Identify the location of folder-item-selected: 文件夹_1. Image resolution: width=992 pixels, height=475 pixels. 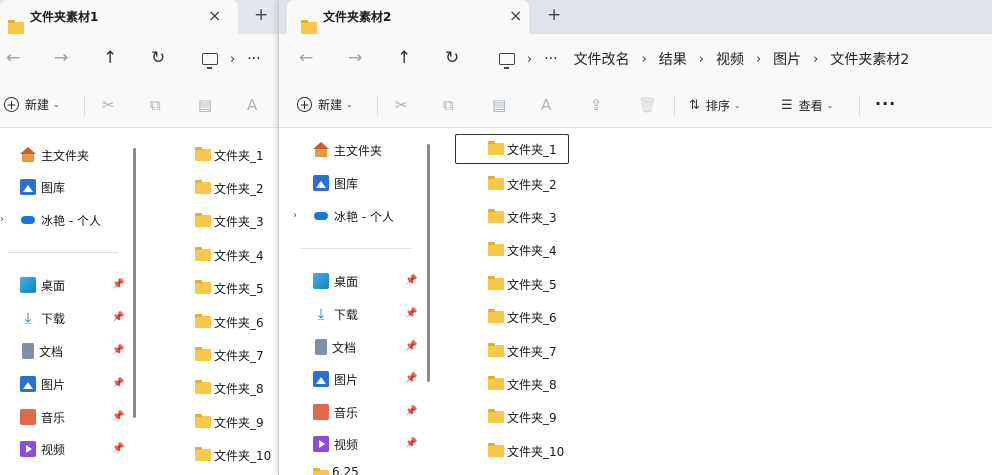
(512, 149).